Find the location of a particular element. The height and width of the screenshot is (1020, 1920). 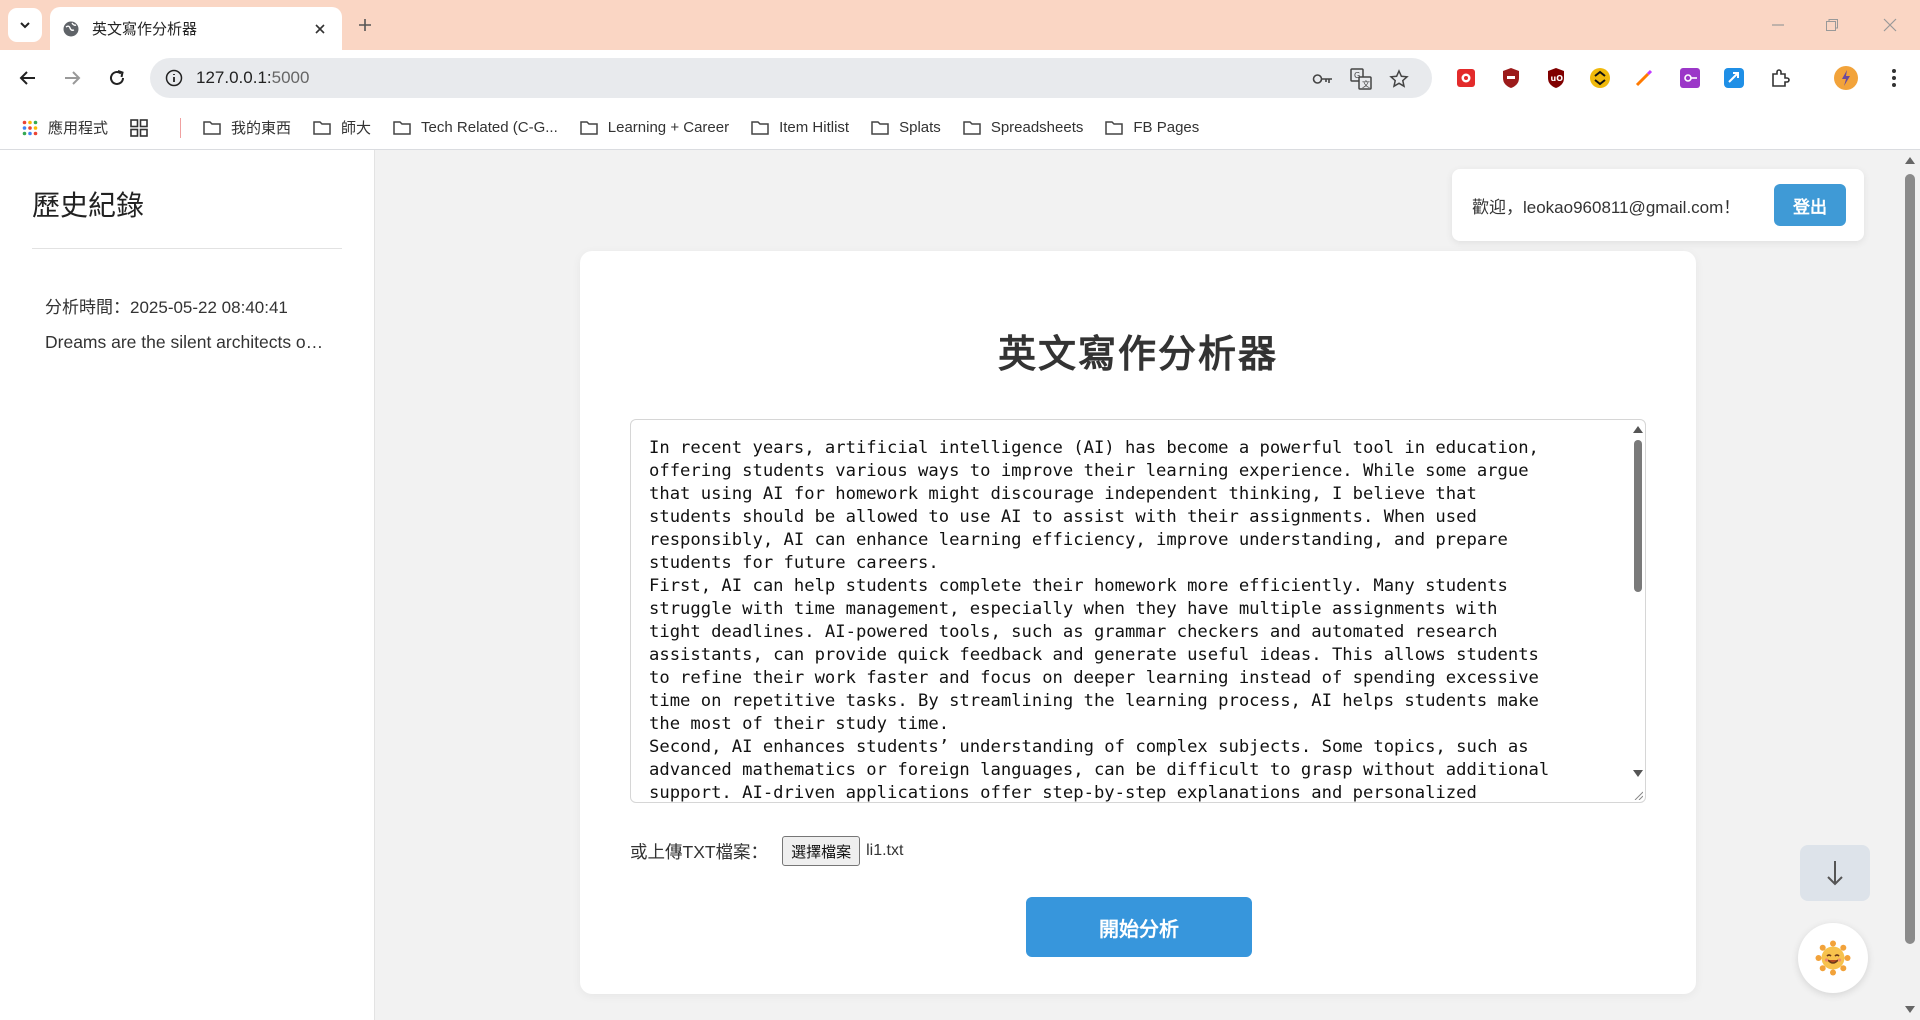

bookmark-folder-my-stuff: 我的東西 is located at coordinates (247, 127).